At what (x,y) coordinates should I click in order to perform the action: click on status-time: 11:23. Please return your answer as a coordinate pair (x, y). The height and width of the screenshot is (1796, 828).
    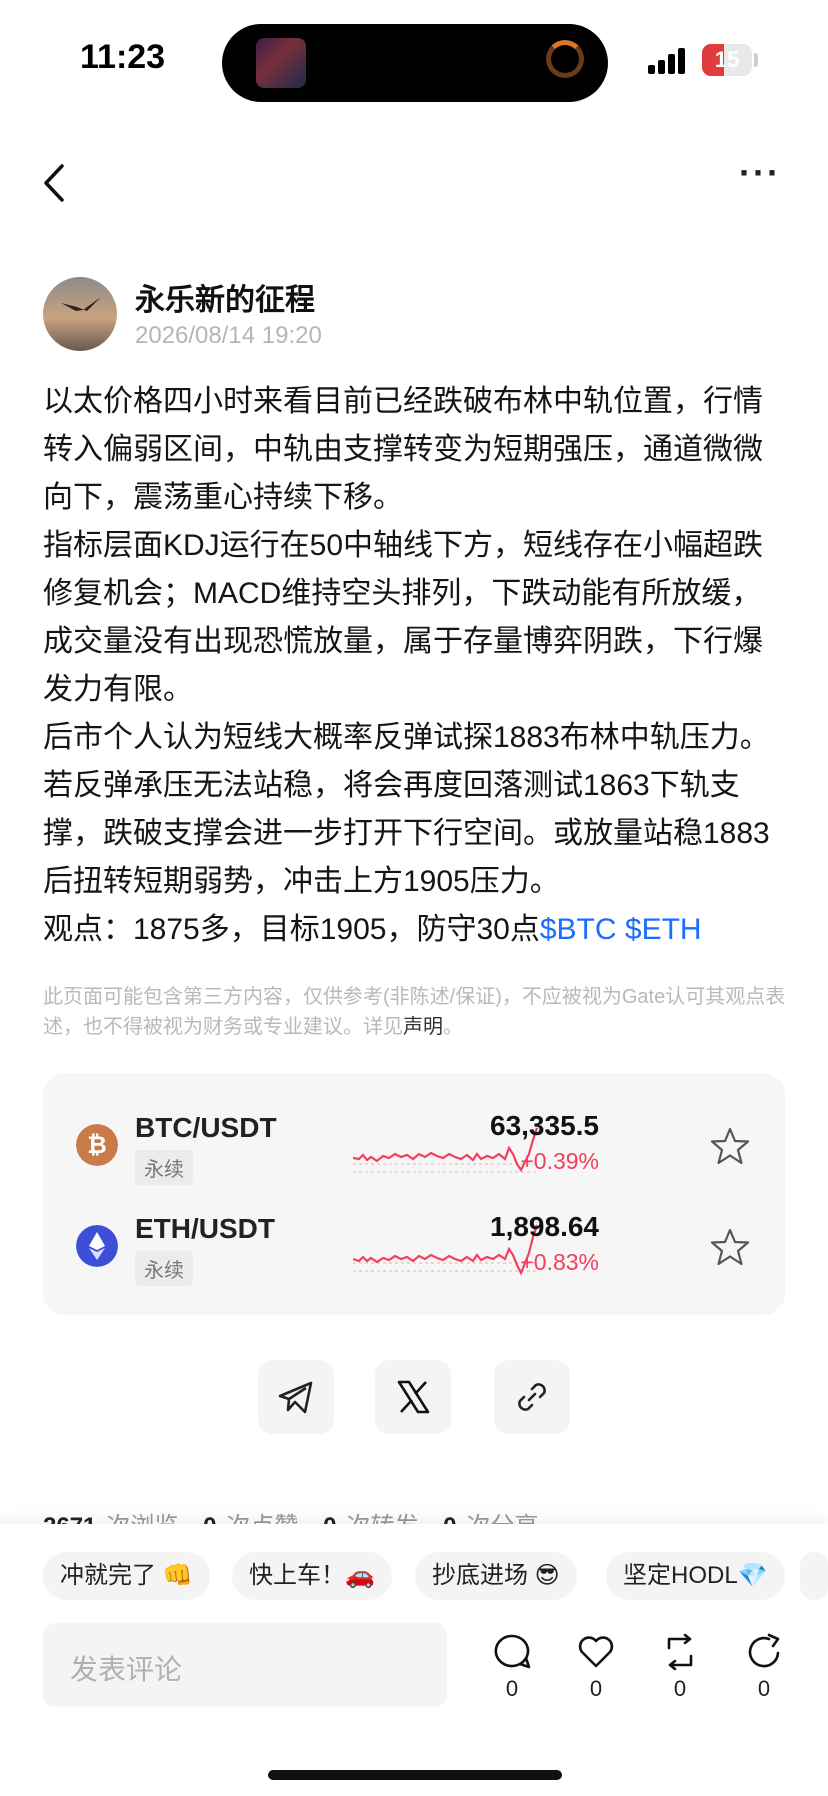
    Looking at the image, I should click on (123, 57).